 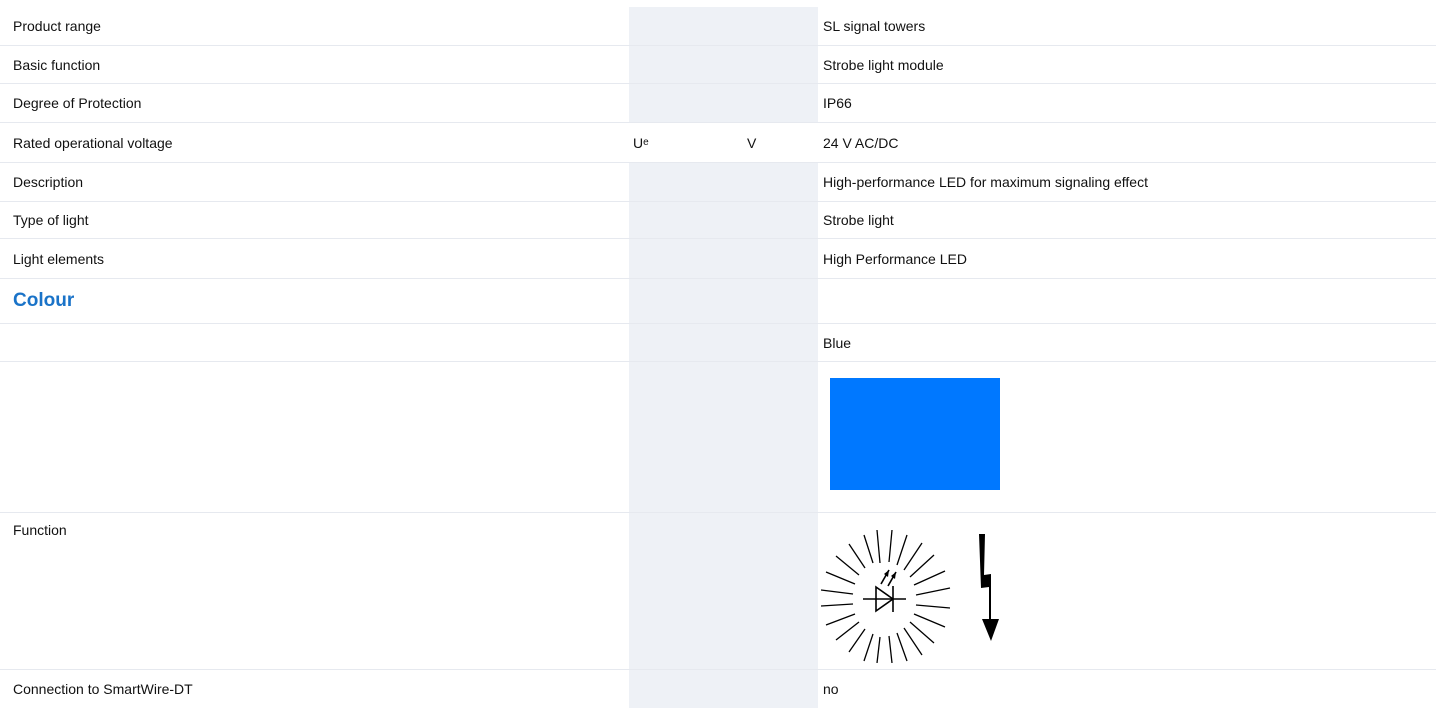 I want to click on row-value: SL signal towers, so click(x=874, y=26).